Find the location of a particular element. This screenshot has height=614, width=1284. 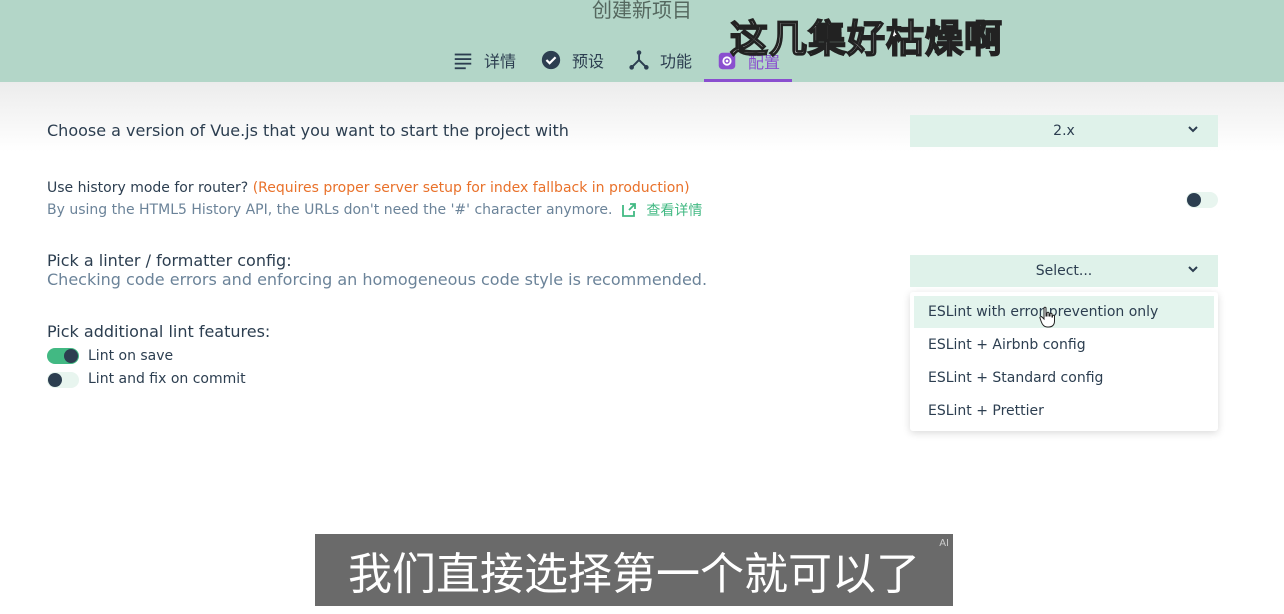

tab-label: 详情 is located at coordinates (500, 61).